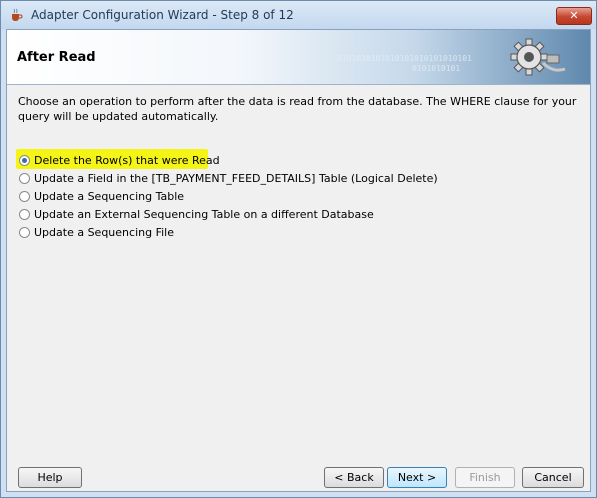 The height and width of the screenshot is (498, 597). I want to click on option-label-sequencing-table: Update a Sequencing Table, so click(109, 196).